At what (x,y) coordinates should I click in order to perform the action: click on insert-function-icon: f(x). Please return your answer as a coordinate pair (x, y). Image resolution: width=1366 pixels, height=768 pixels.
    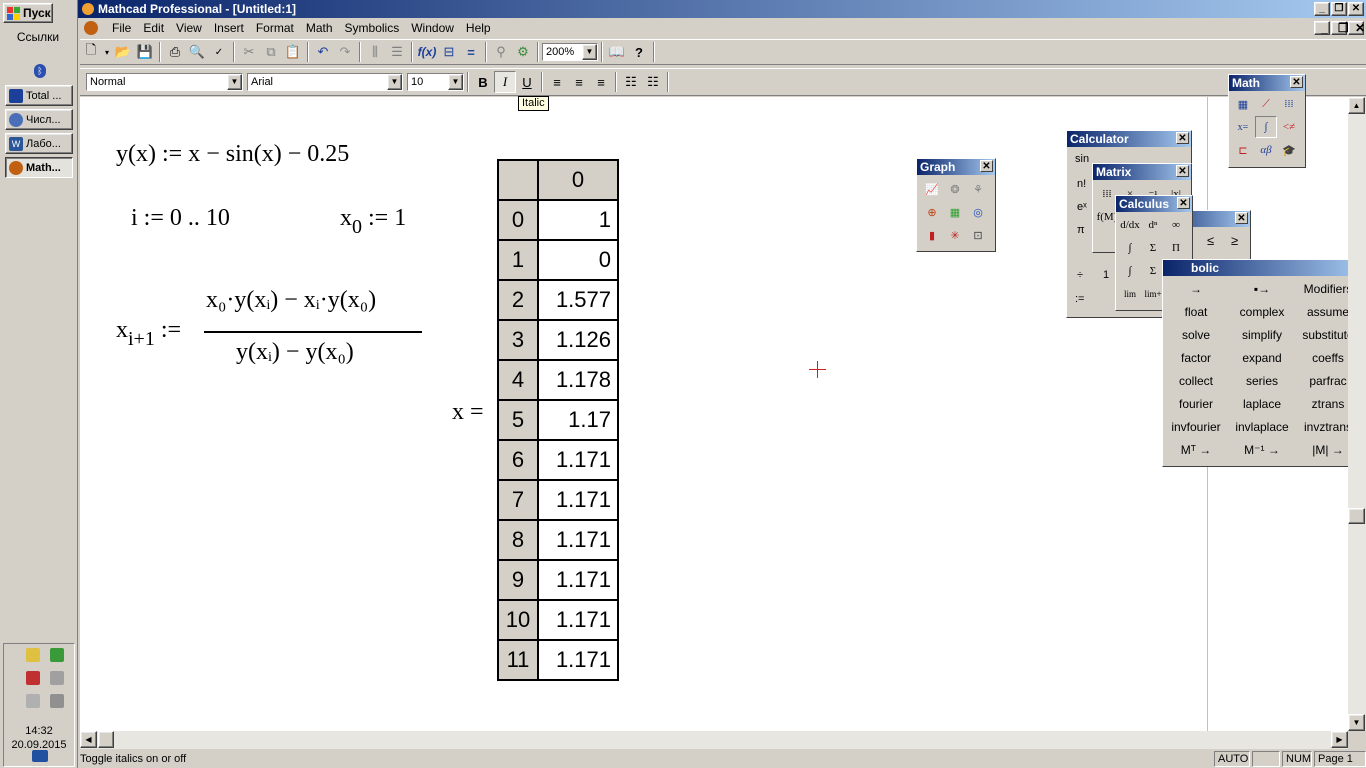
    Looking at the image, I should click on (427, 52).